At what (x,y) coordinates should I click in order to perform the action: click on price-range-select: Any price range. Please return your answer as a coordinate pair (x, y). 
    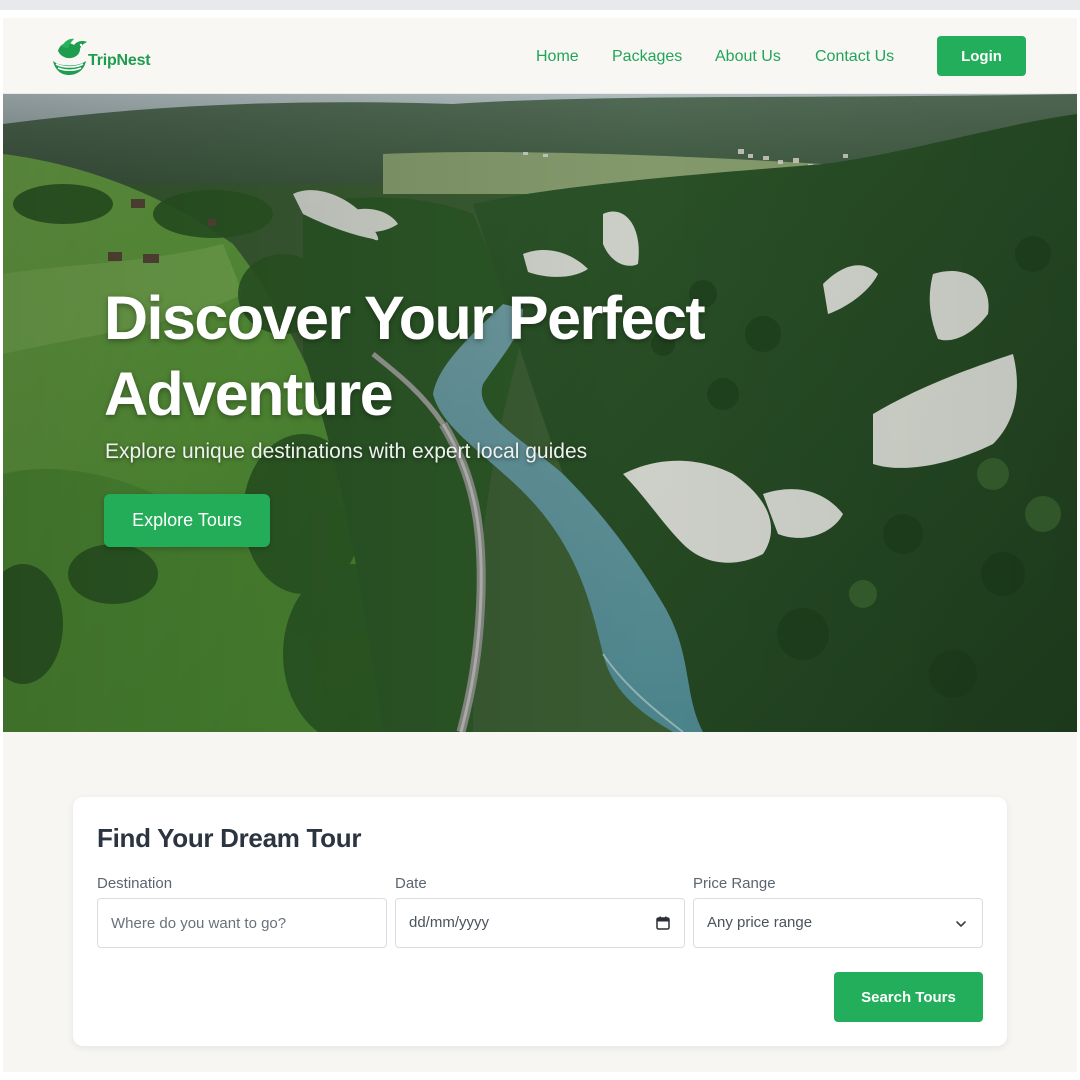
    Looking at the image, I should click on (838, 923).